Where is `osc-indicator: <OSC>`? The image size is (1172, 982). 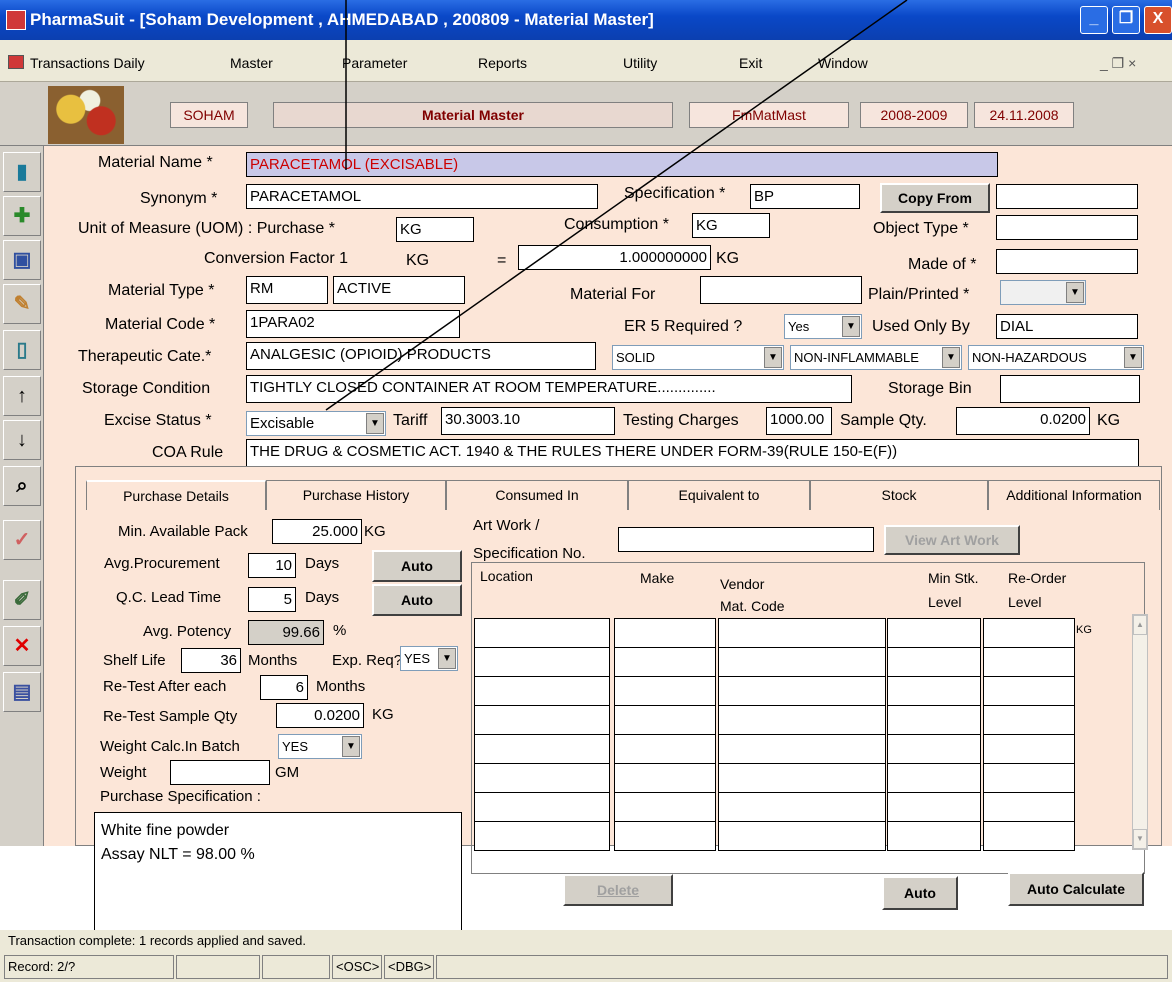 osc-indicator: <OSC> is located at coordinates (357, 967).